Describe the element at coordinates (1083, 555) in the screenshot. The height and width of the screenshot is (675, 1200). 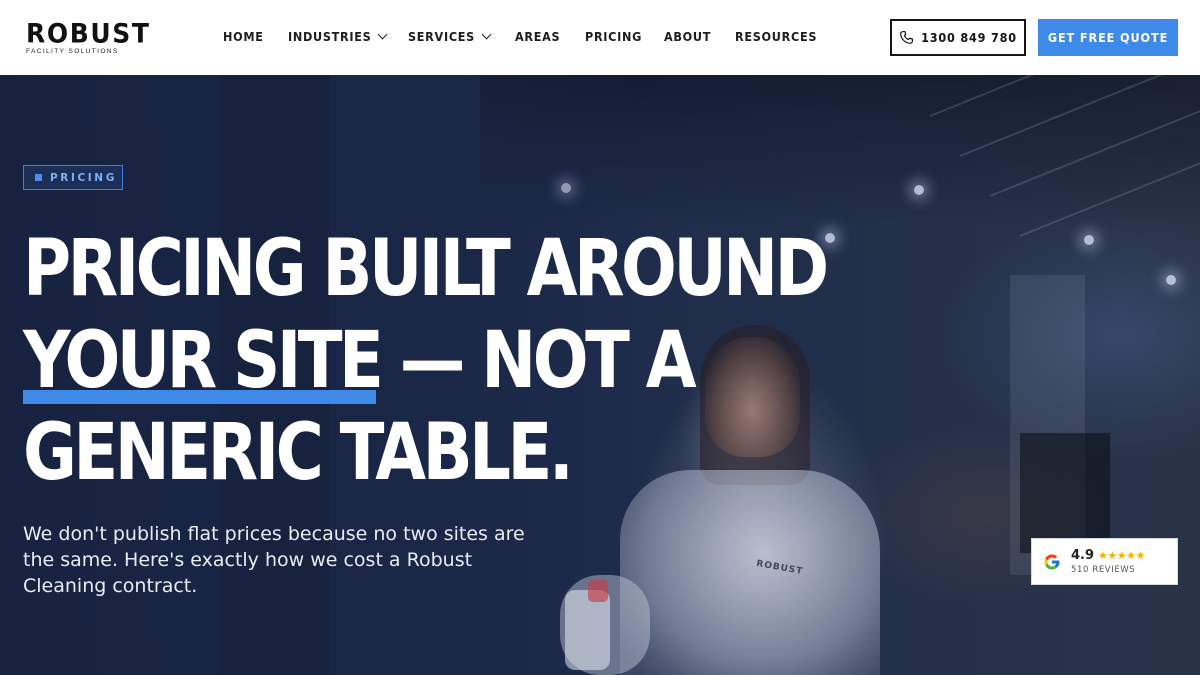
I see `review-rating: 4.9` at that location.